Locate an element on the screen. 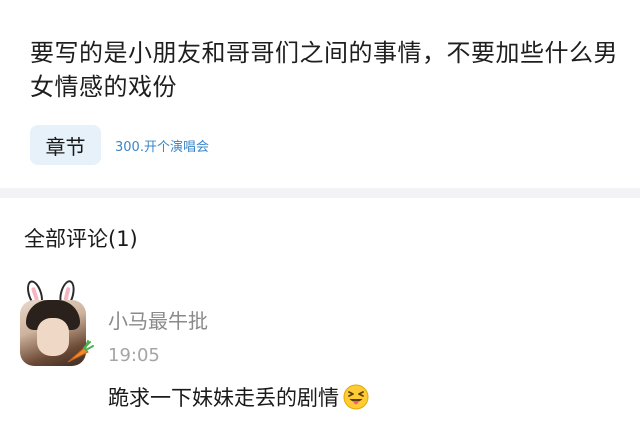 Image resolution: width=640 pixels, height=435 pixels. comment-username: 小马最牛批 is located at coordinates (158, 319).